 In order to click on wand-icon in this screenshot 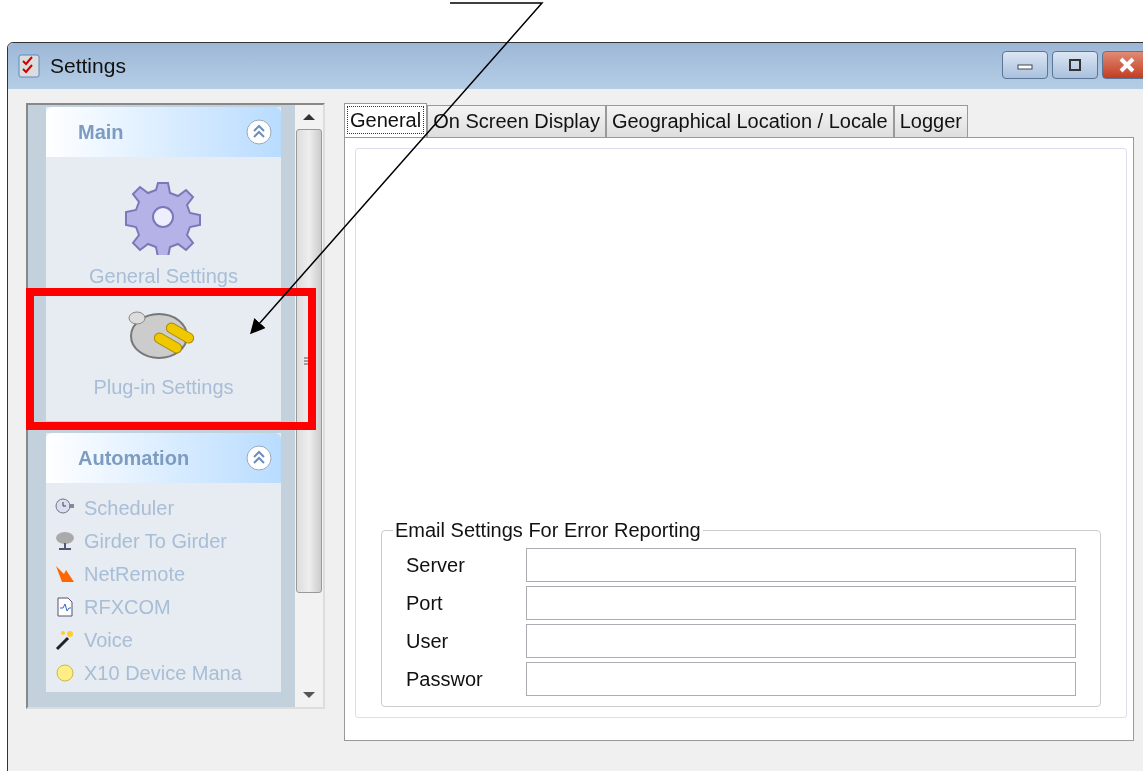, I will do `click(65, 640)`.